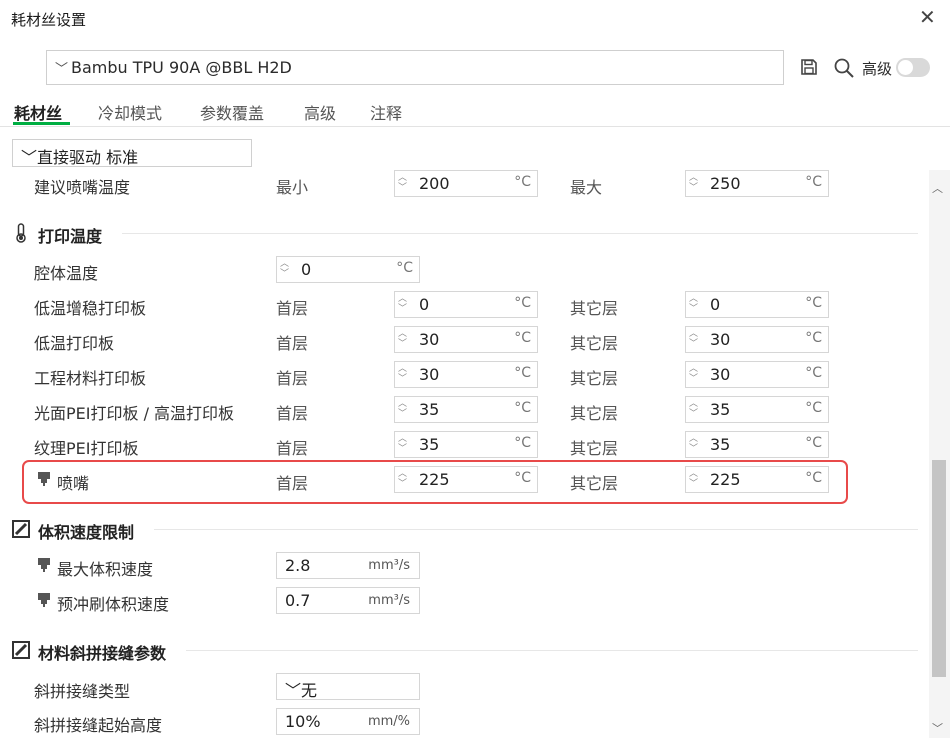 Image resolution: width=950 pixels, height=738 pixels. What do you see at coordinates (66, 273) in the screenshot?
I see `chamber-temp-label: 腔体温度` at bounding box center [66, 273].